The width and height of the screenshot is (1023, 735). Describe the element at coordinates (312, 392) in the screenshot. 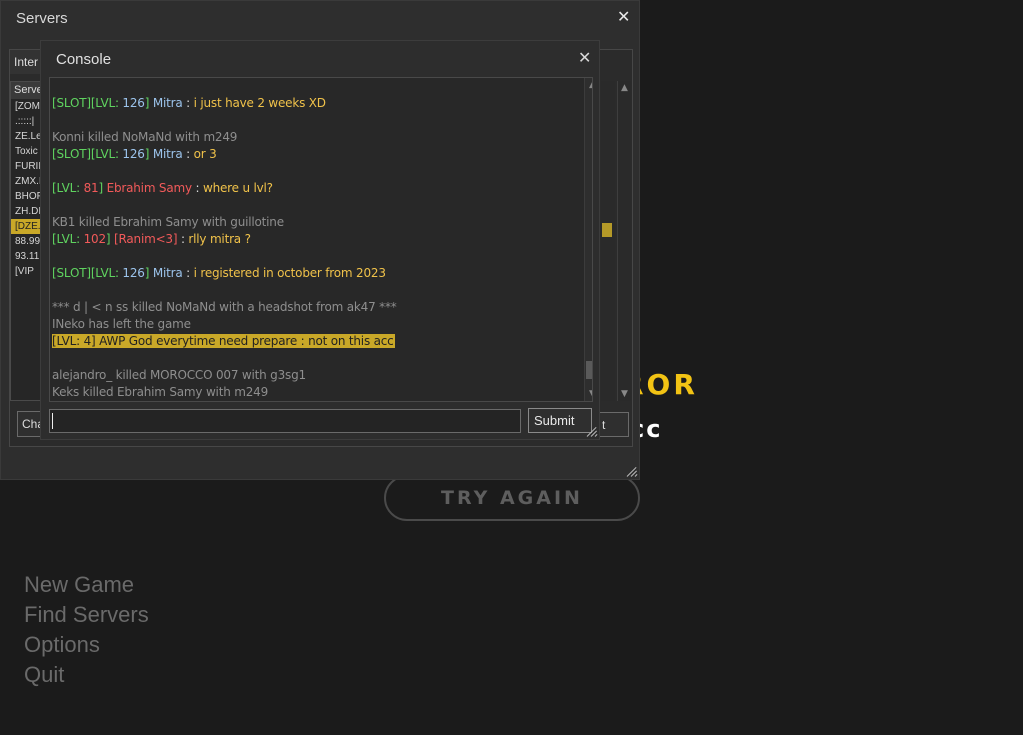

I see `log-line: Keks killed Ebrahim Samy with m249` at that location.